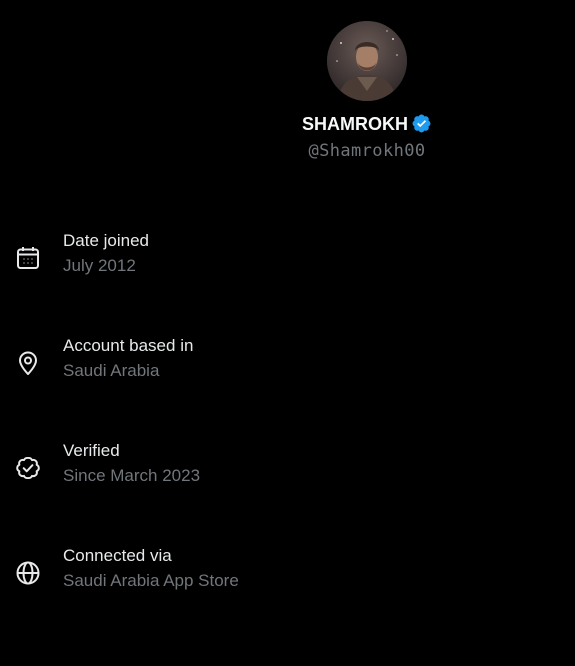  I want to click on display-name: SHAMROKH, so click(355, 124).